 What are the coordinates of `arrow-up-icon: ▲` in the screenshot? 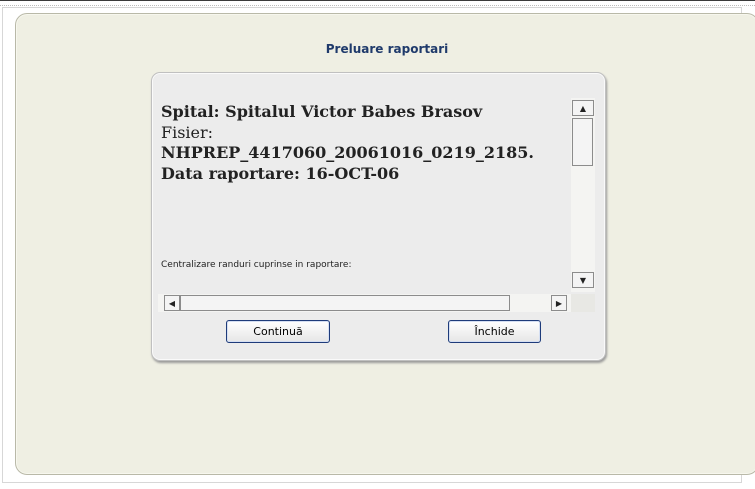 It's located at (583, 108).